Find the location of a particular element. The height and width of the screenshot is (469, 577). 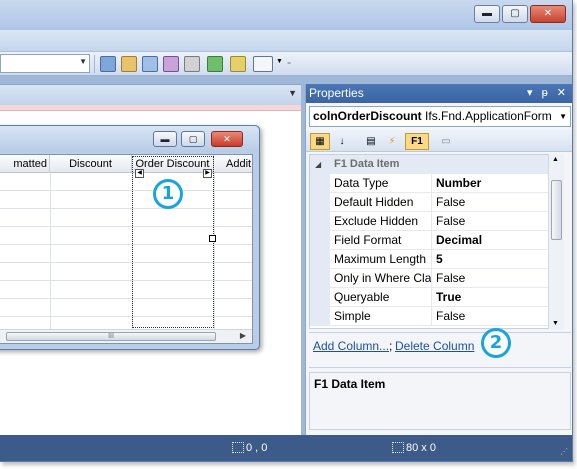

alphabetical-icon: ↓ is located at coordinates (342, 141).